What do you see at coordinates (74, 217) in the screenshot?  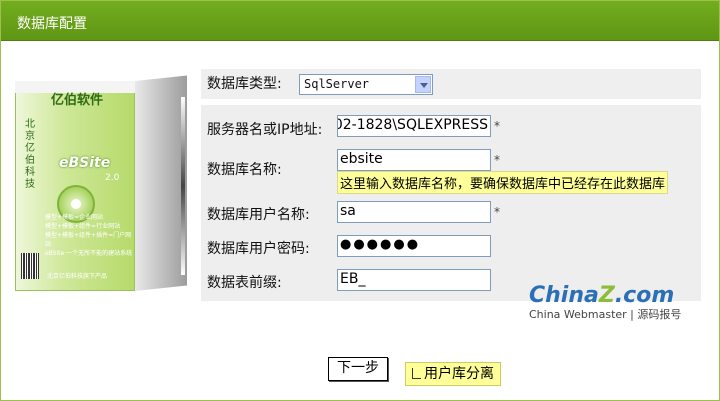 I see `box-feature-line: 模型+模板=企业网站` at bounding box center [74, 217].